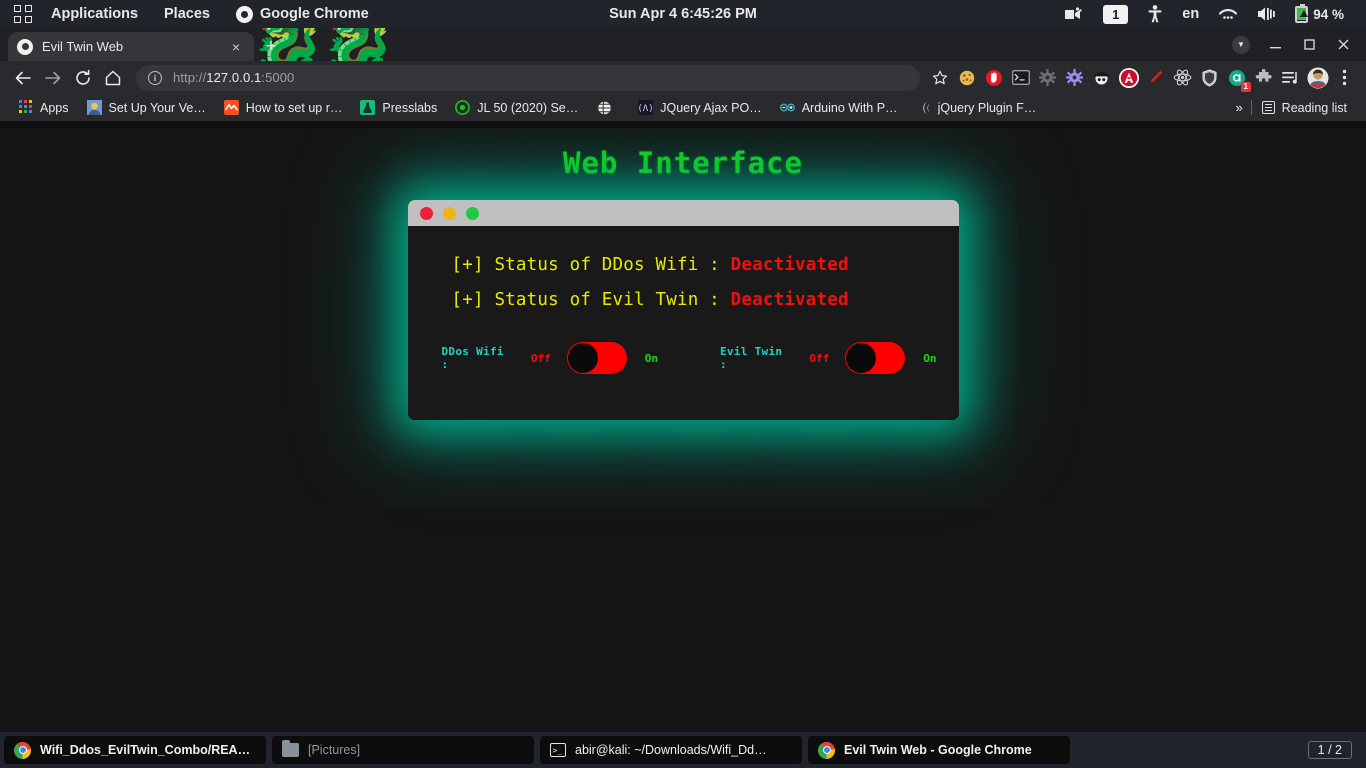 The height and width of the screenshot is (768, 1366). Describe the element at coordinates (1182, 77) in the screenshot. I see `react-atom-icon` at that location.